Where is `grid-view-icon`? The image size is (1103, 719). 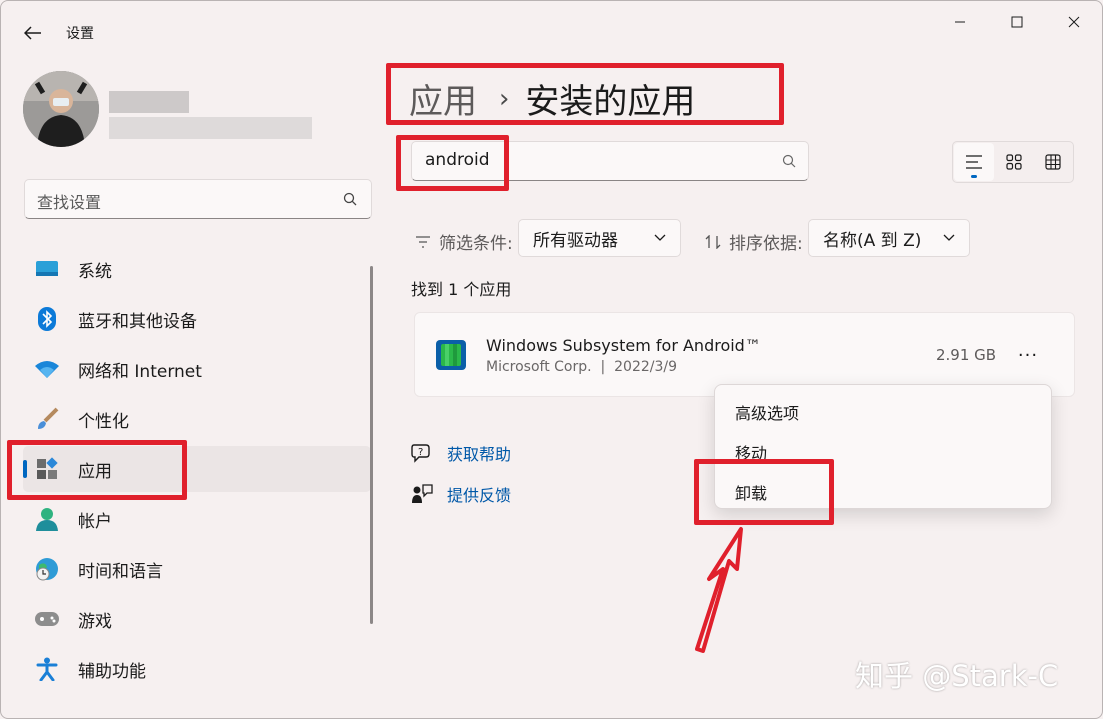 grid-view-icon is located at coordinates (1014, 162).